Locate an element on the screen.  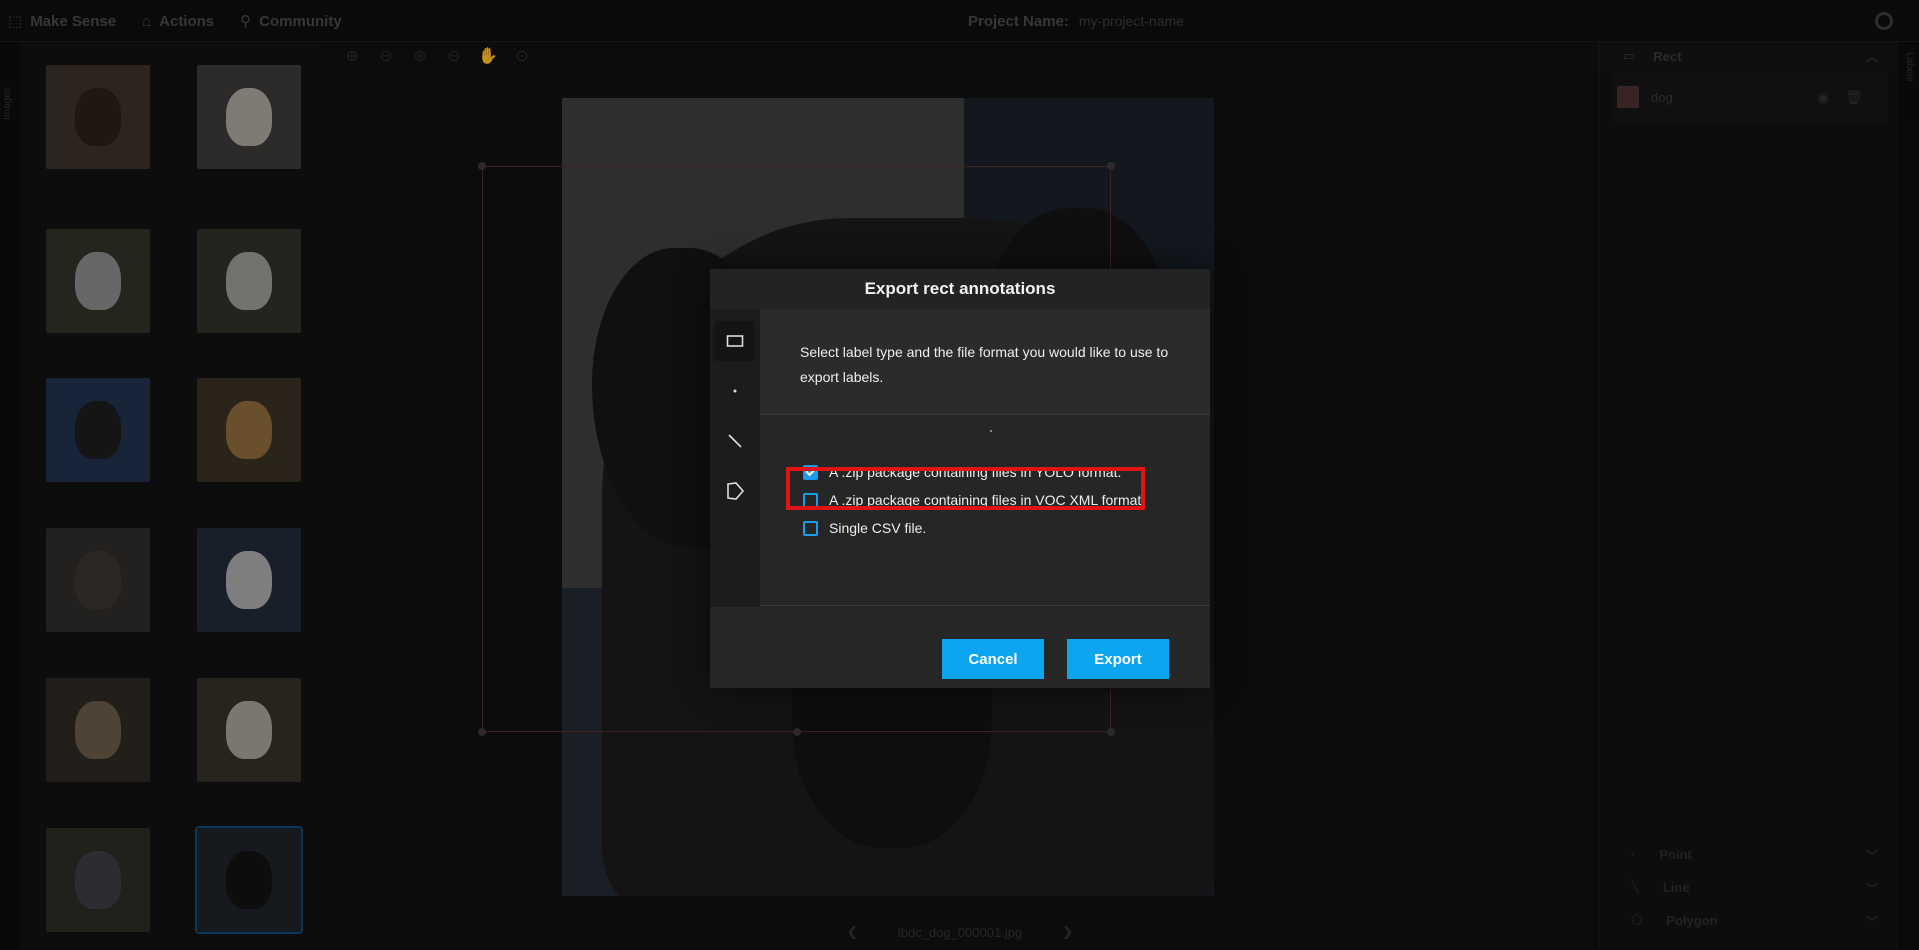
highlight-box is located at coordinates (965, 488).